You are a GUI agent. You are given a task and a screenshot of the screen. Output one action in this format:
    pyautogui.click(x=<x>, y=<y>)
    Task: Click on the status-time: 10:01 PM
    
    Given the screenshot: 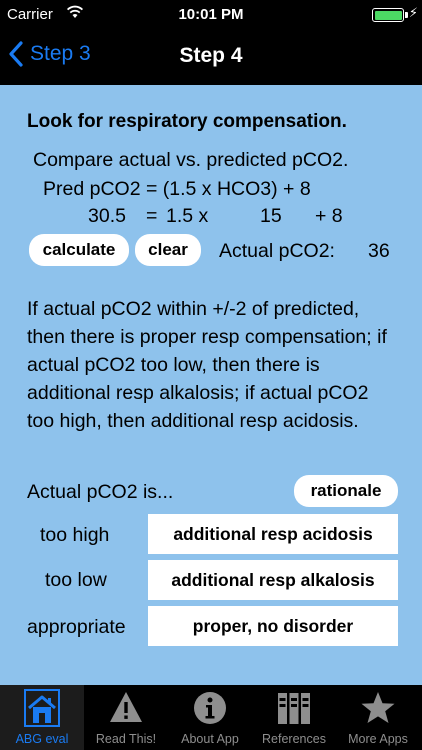 What is the action you would take?
    pyautogui.click(x=211, y=14)
    